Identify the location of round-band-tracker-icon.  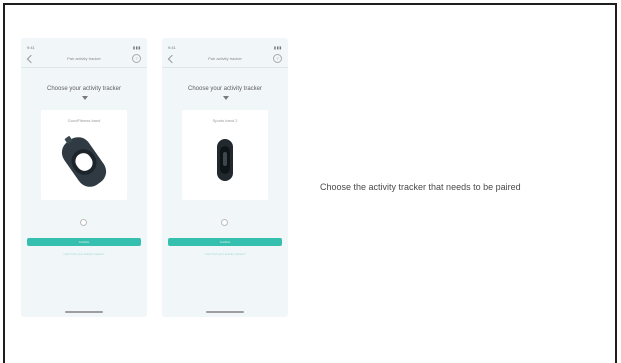
(84, 161).